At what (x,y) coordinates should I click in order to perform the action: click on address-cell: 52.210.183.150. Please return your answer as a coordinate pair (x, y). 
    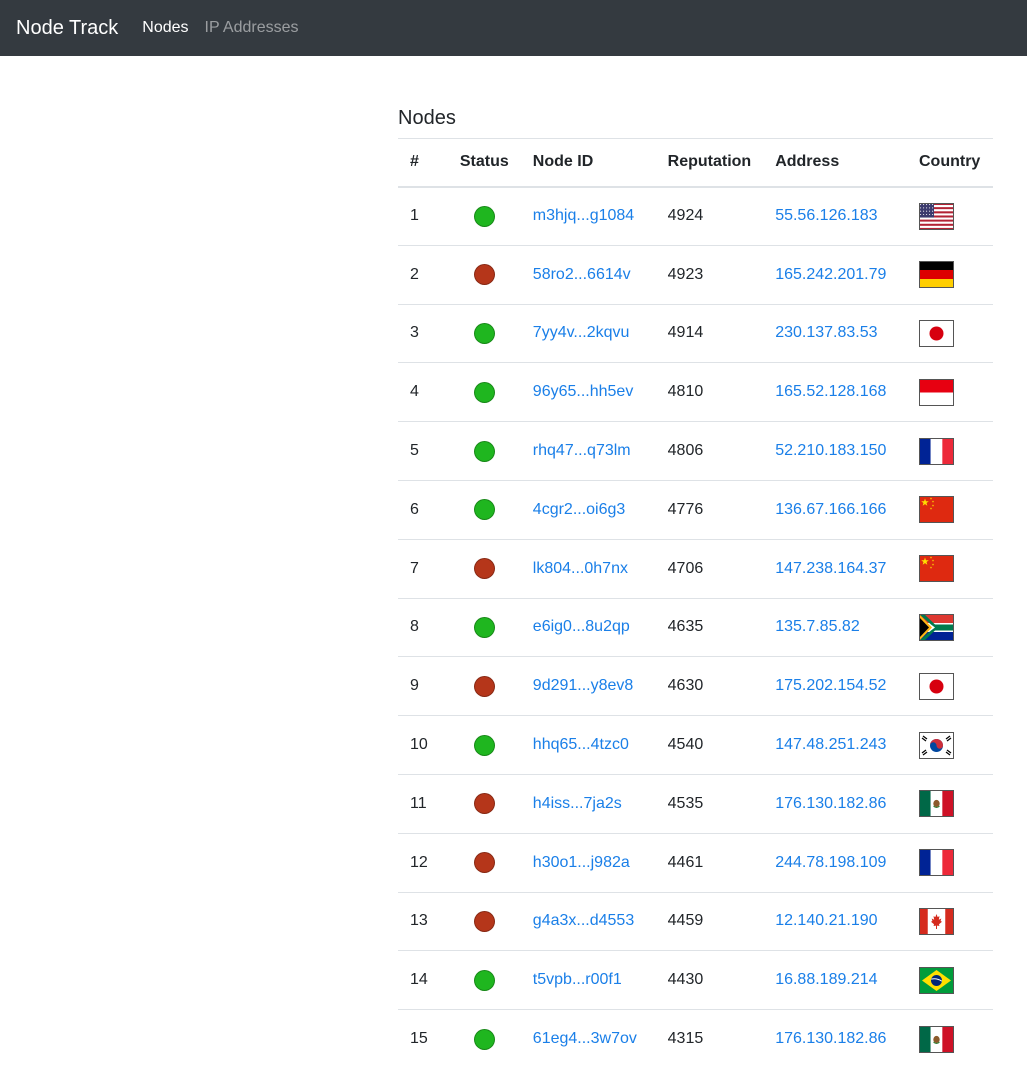
    Looking at the image, I should click on (835, 451).